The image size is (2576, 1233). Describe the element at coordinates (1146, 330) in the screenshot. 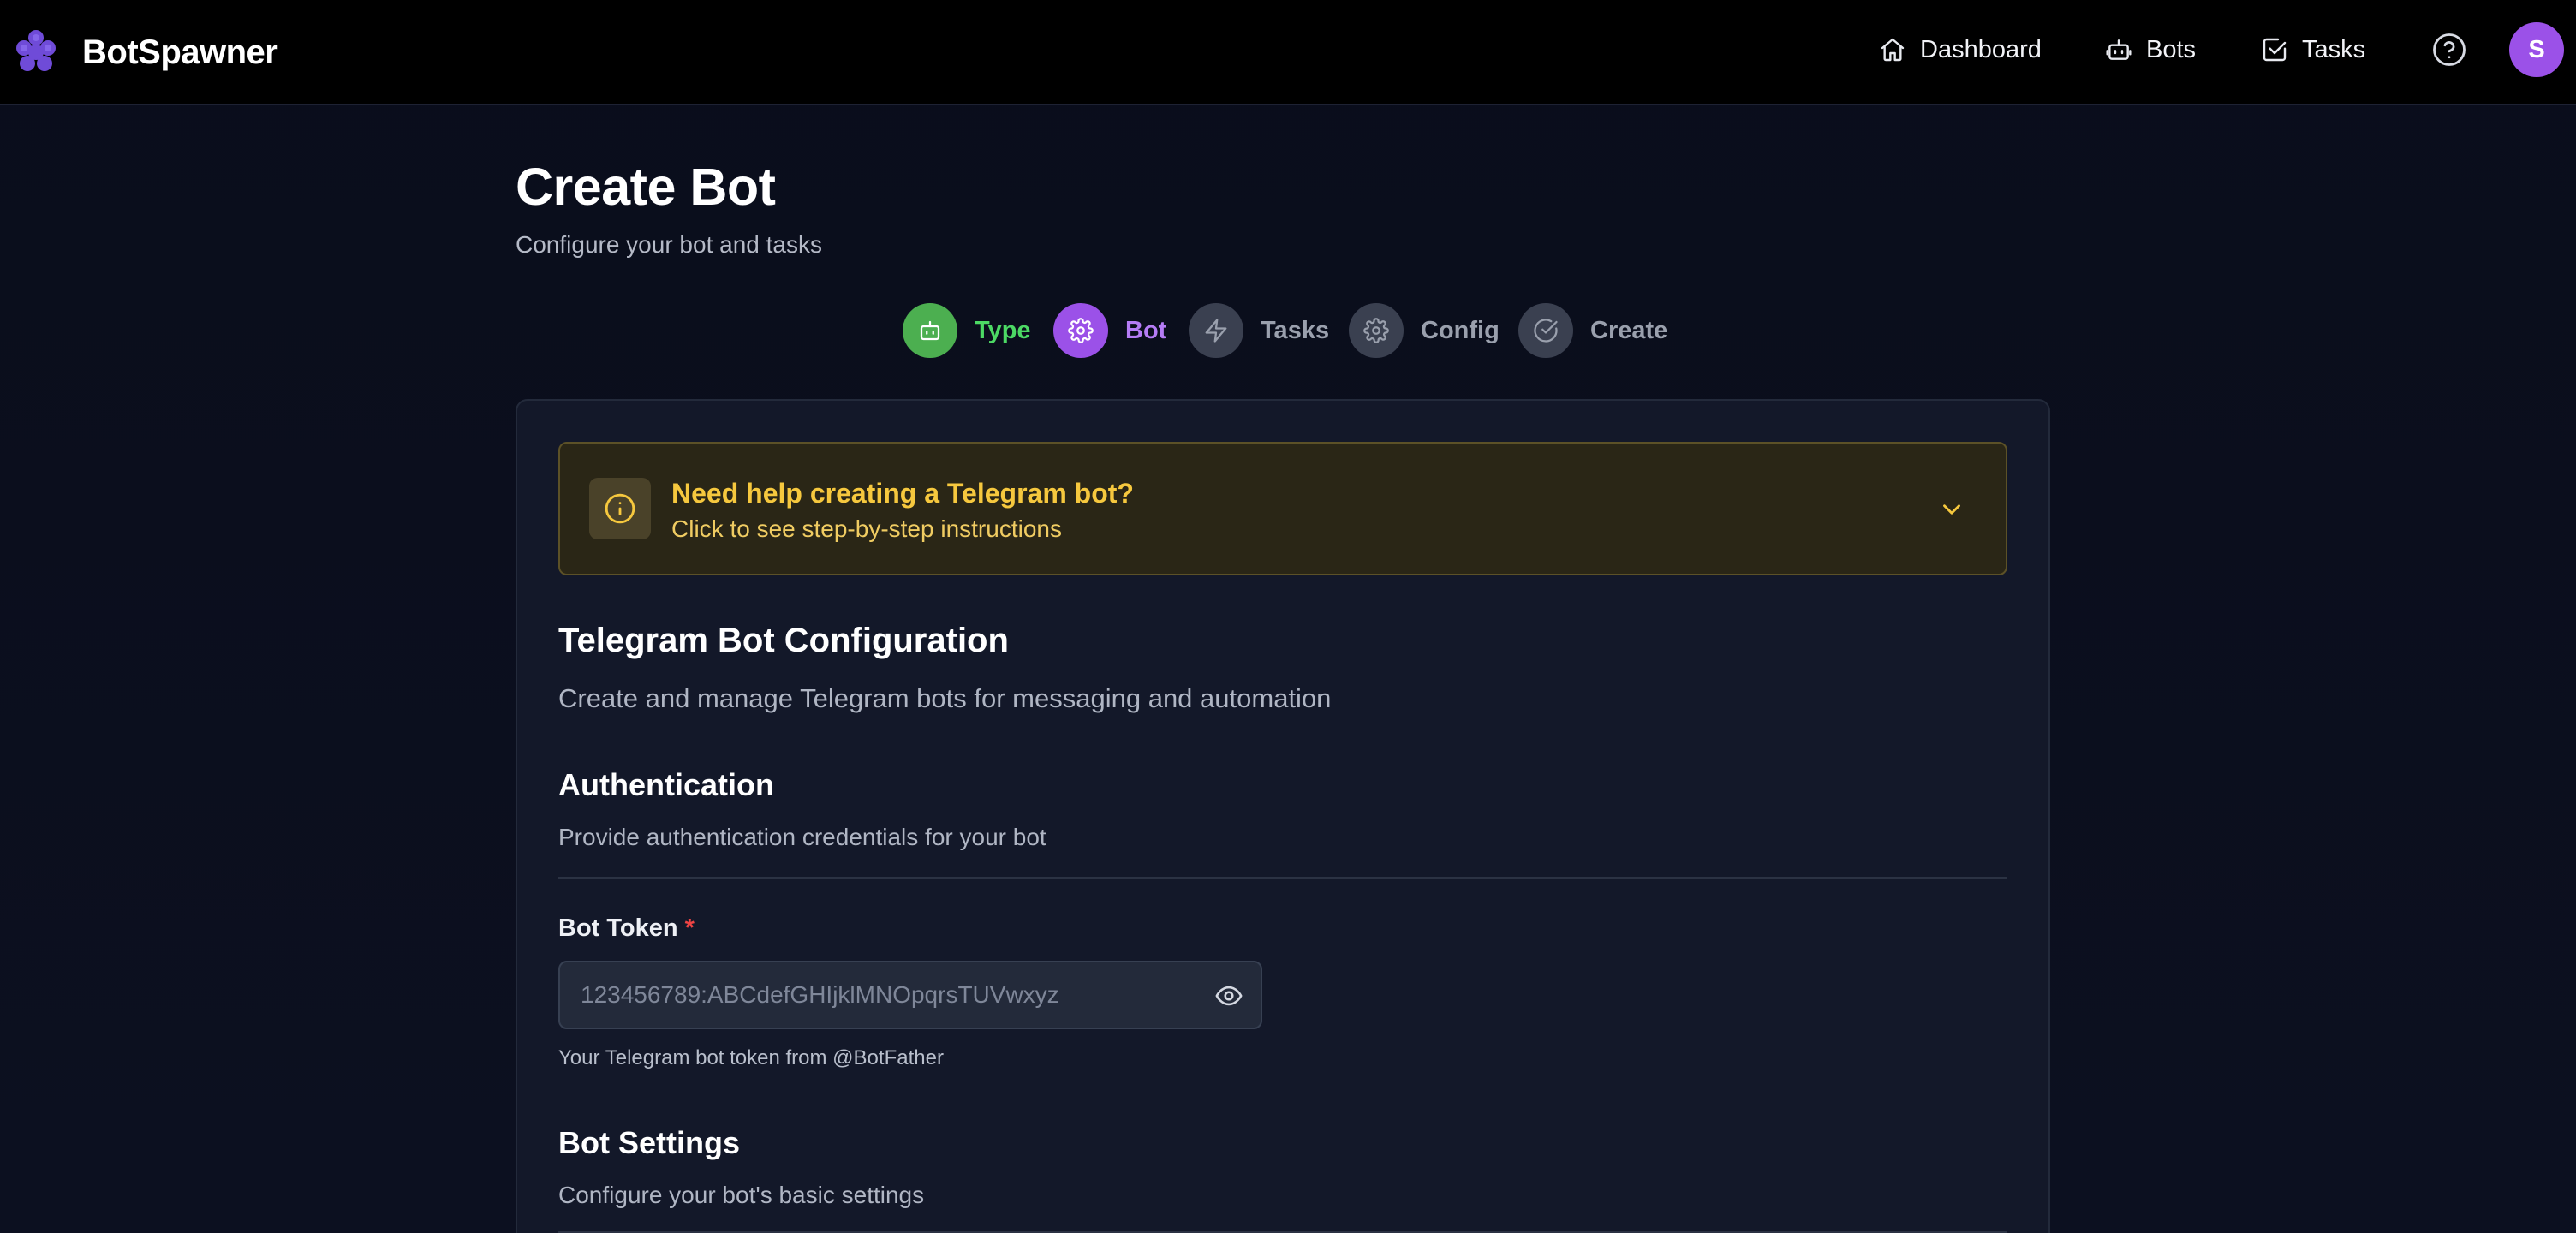

I see `step-bot-label: Bot` at that location.